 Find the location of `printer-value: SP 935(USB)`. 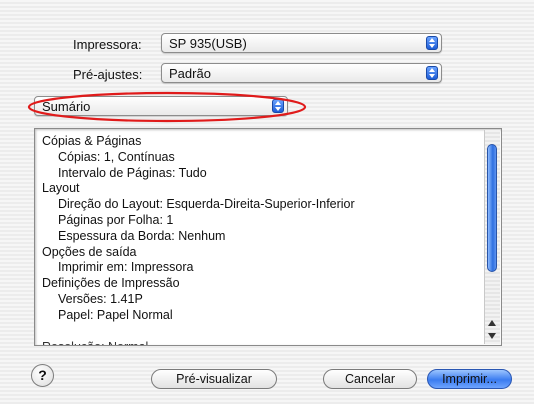

printer-value: SP 935(USB) is located at coordinates (208, 43).